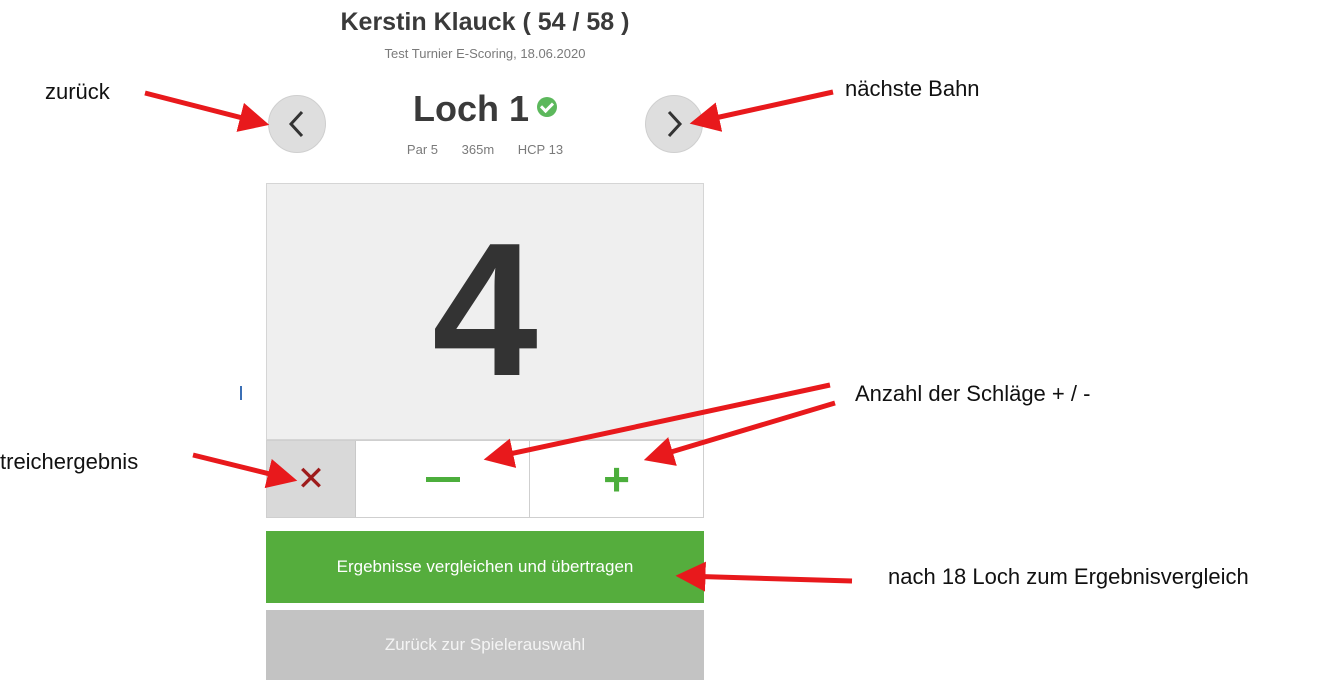  I want to click on arrow-compare, so click(764, 576).